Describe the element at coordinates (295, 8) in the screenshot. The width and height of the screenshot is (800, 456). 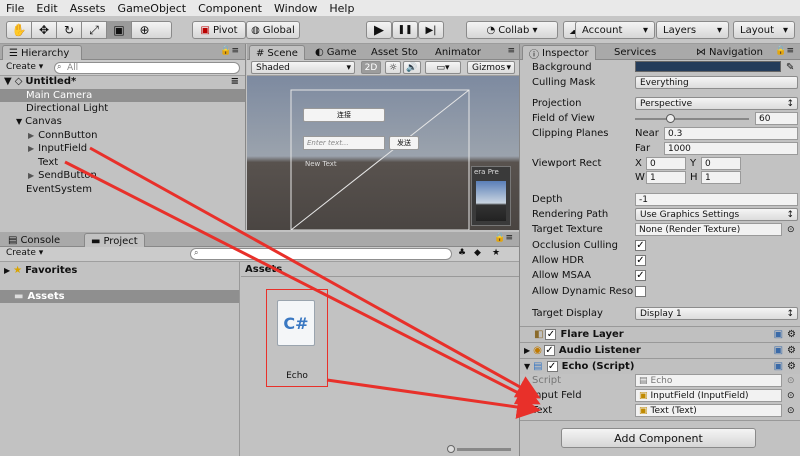
I see `menu-window: Window` at that location.